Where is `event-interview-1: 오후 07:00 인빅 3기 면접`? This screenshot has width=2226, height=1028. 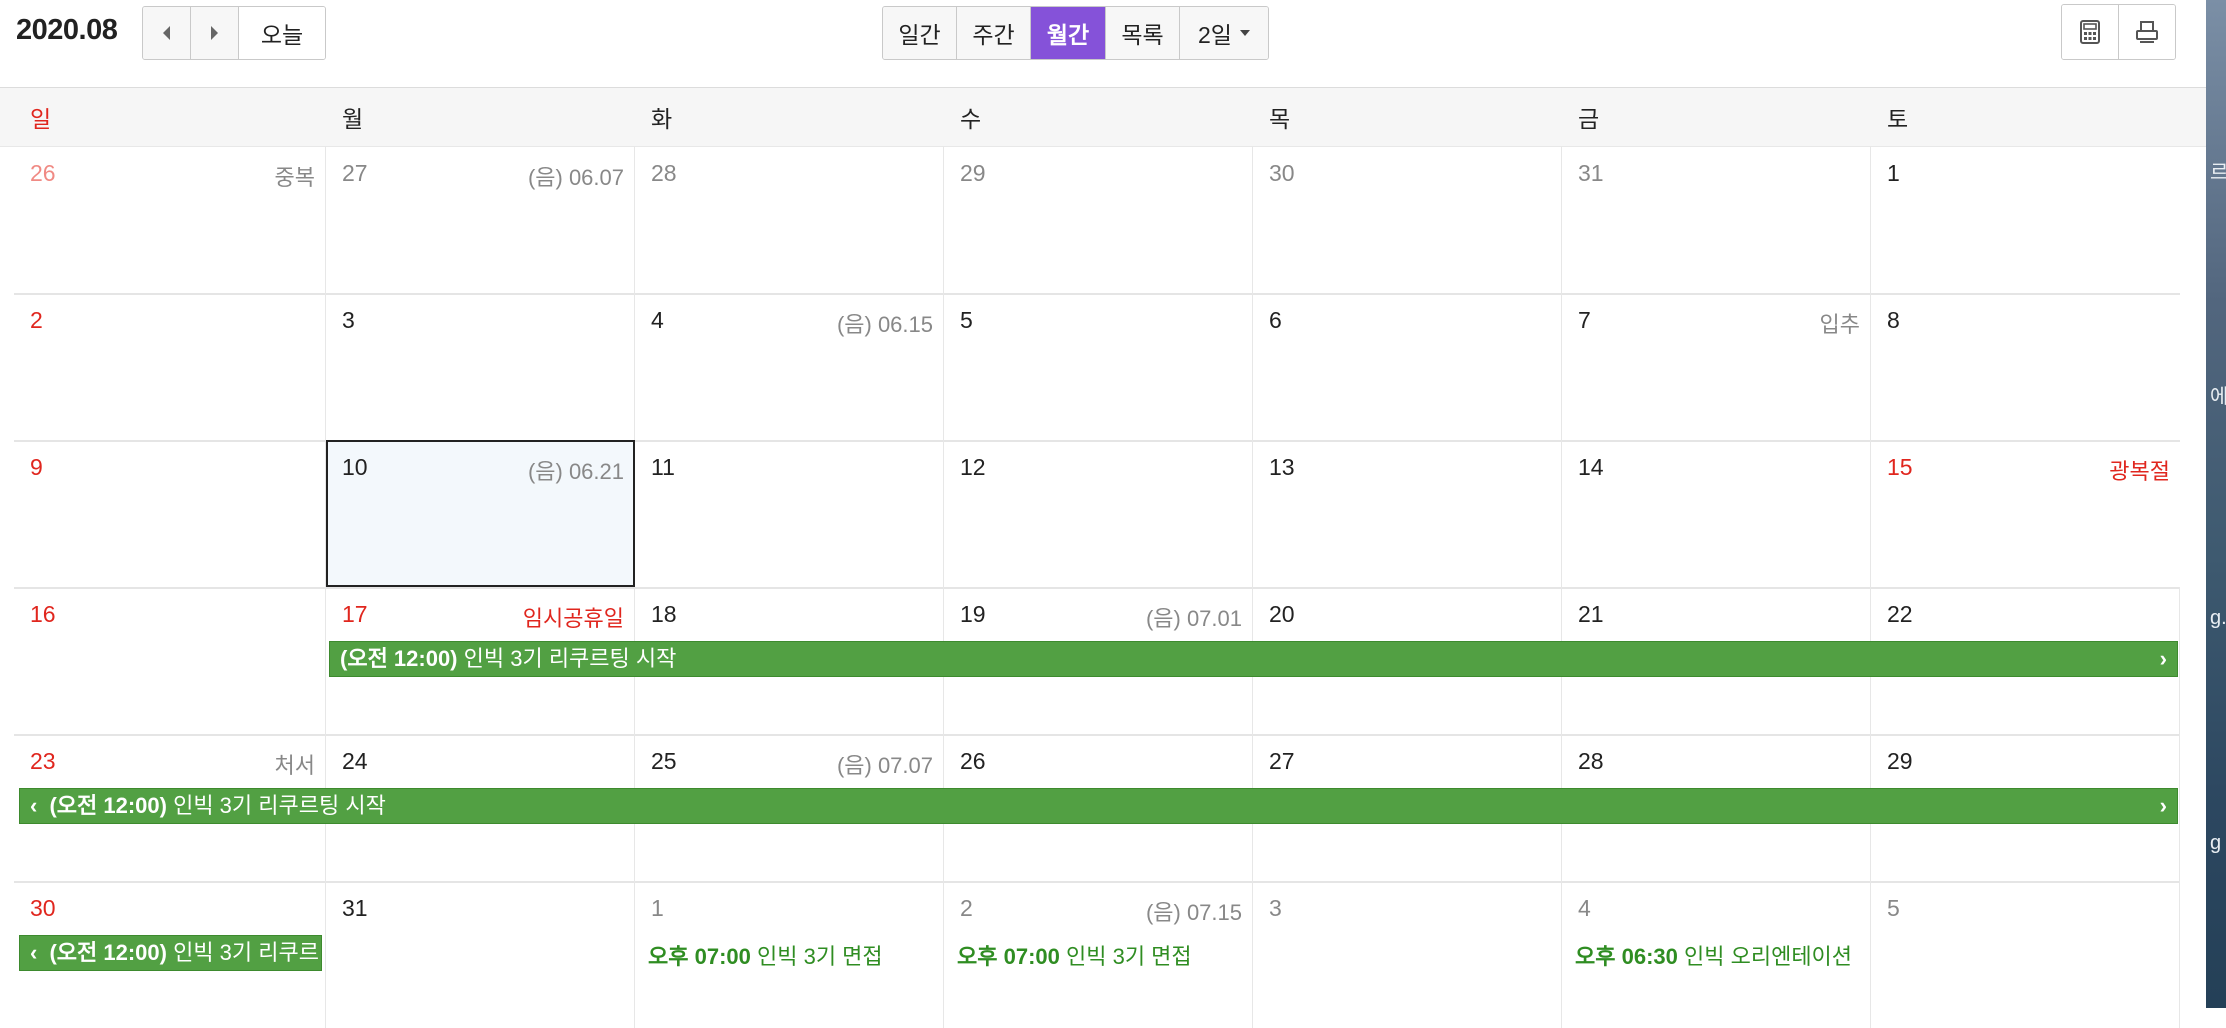 event-interview-1: 오후 07:00 인빅 3기 면접 is located at coordinates (765, 955).